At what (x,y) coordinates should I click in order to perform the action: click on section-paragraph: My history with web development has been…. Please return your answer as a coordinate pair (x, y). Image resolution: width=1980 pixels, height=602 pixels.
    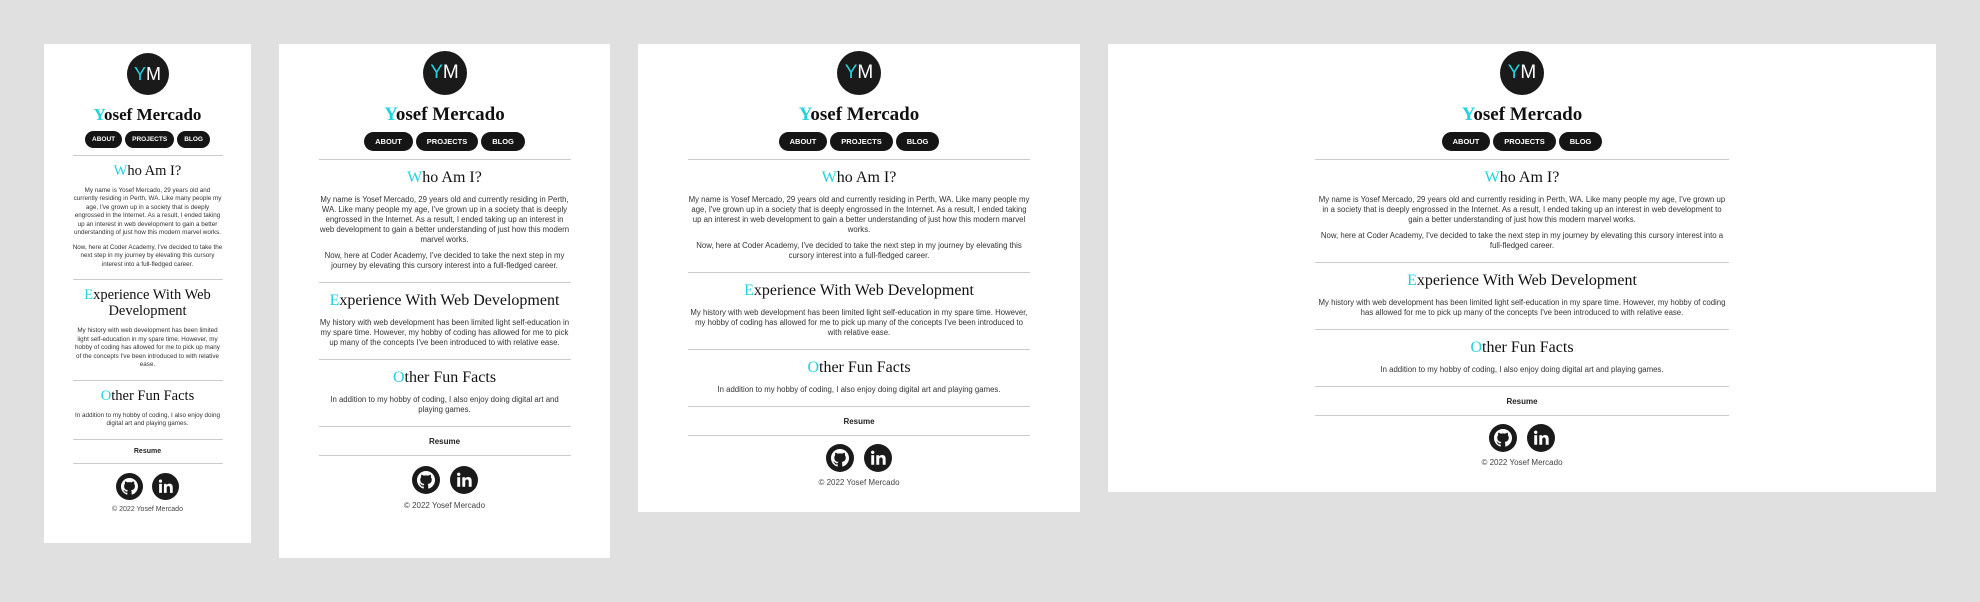
    Looking at the image, I should click on (859, 322).